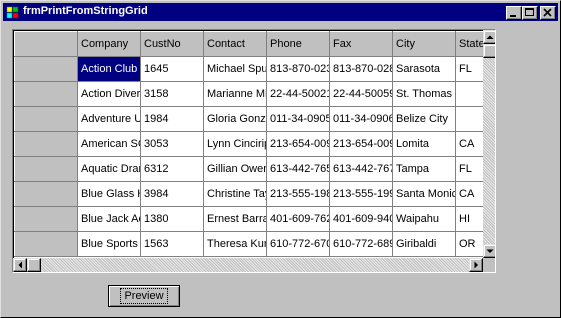 Image resolution: width=561 pixels, height=318 pixels. What do you see at coordinates (172, 69) in the screenshot?
I see `grid-cell: 1645` at bounding box center [172, 69].